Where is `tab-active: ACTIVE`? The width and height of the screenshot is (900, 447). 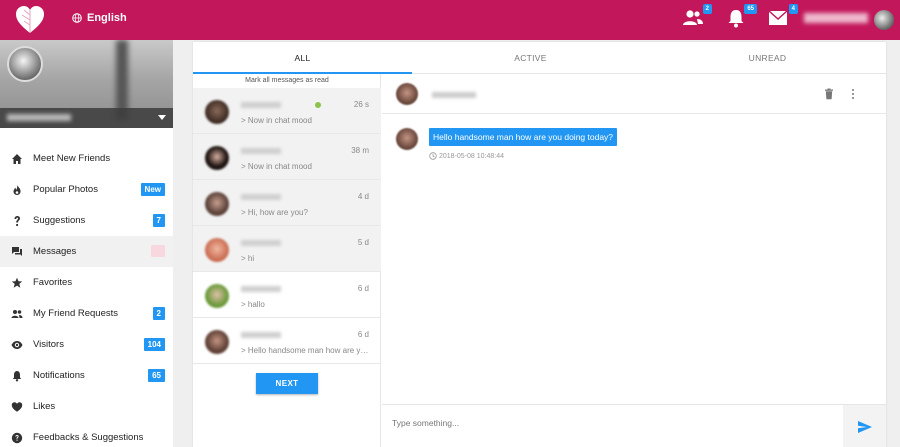 tab-active: ACTIVE is located at coordinates (530, 58).